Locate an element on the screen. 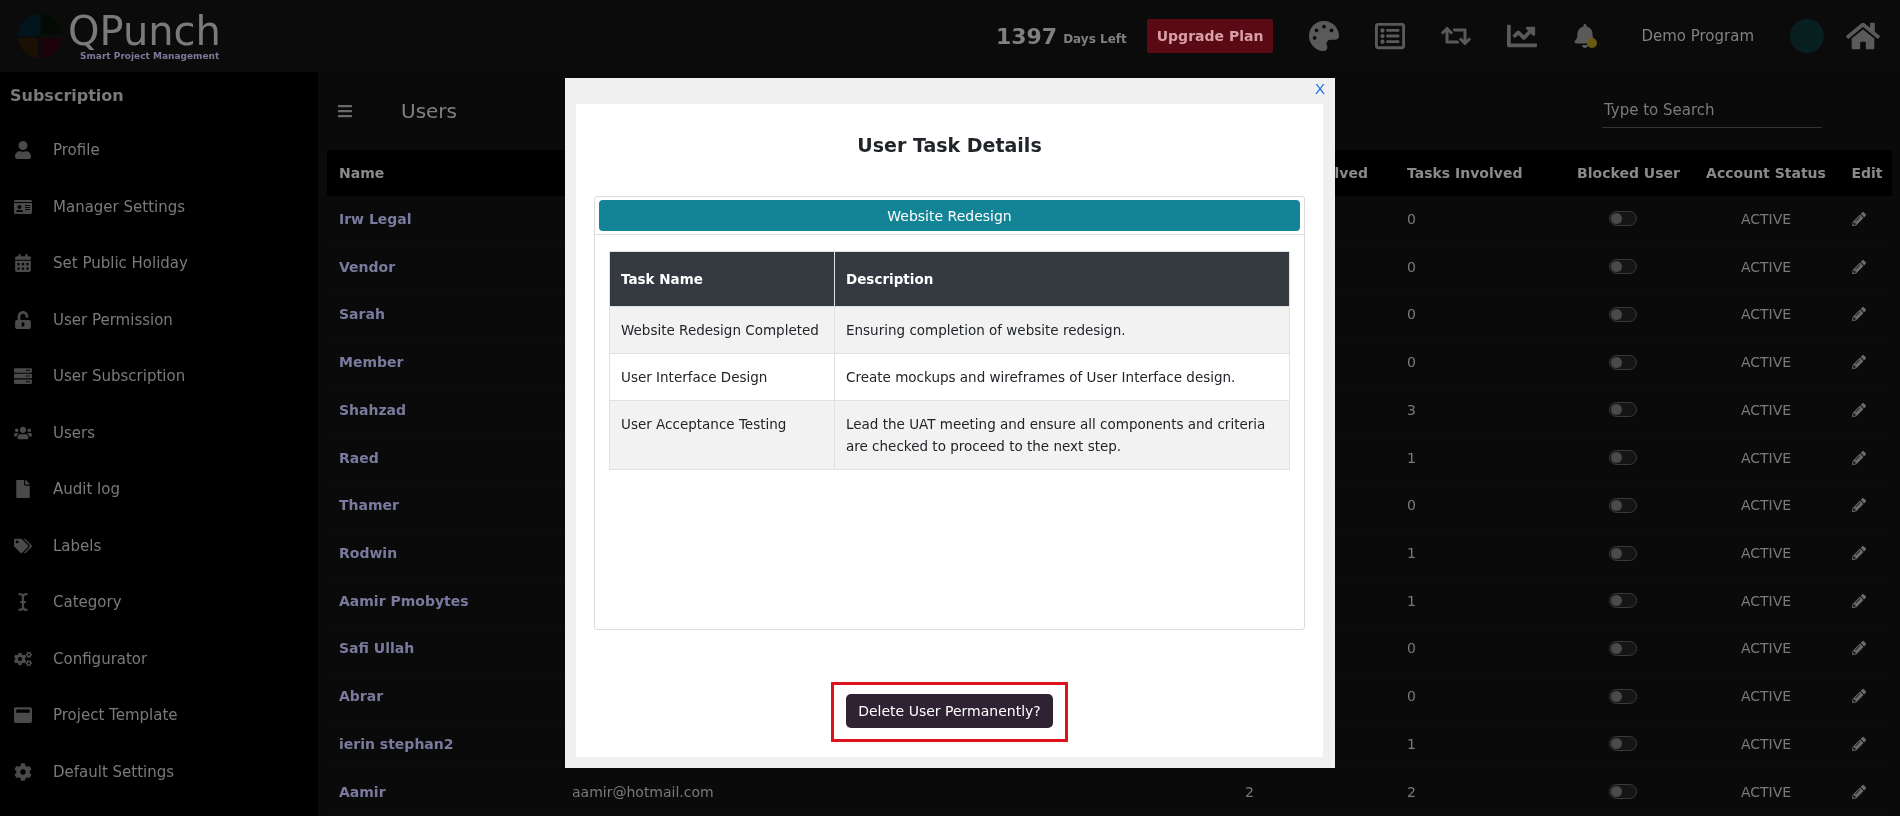 The width and height of the screenshot is (1900, 816). person-icon is located at coordinates (23, 150).